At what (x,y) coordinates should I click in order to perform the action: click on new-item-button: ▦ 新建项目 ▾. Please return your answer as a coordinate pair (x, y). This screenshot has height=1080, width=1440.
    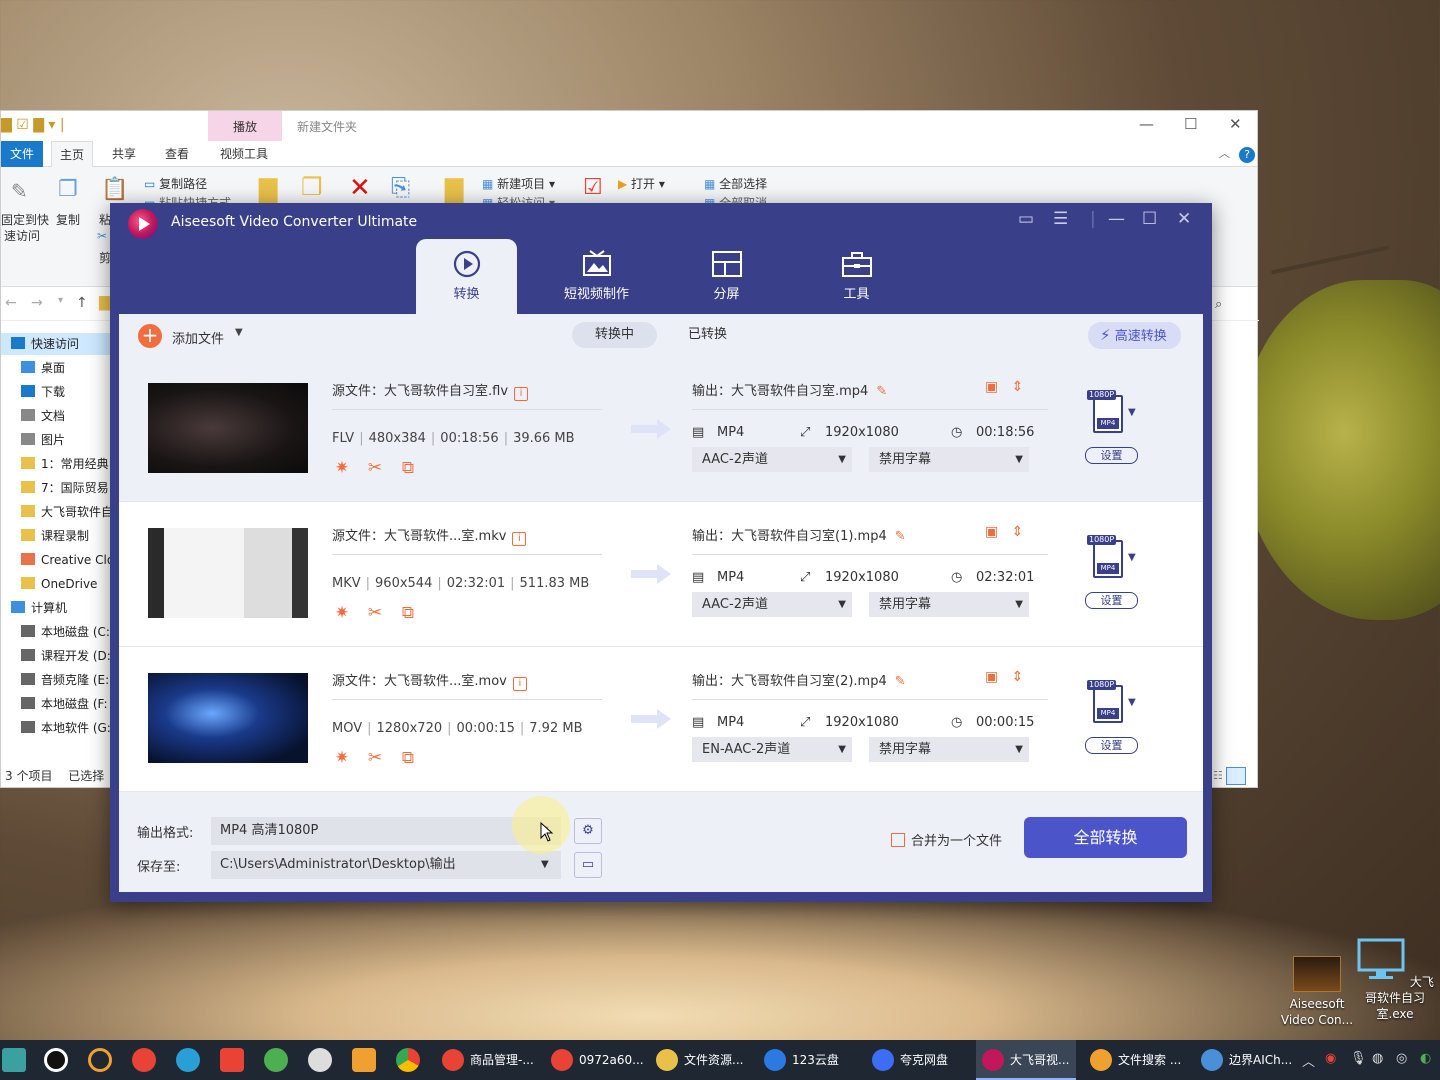
    Looking at the image, I should click on (518, 183).